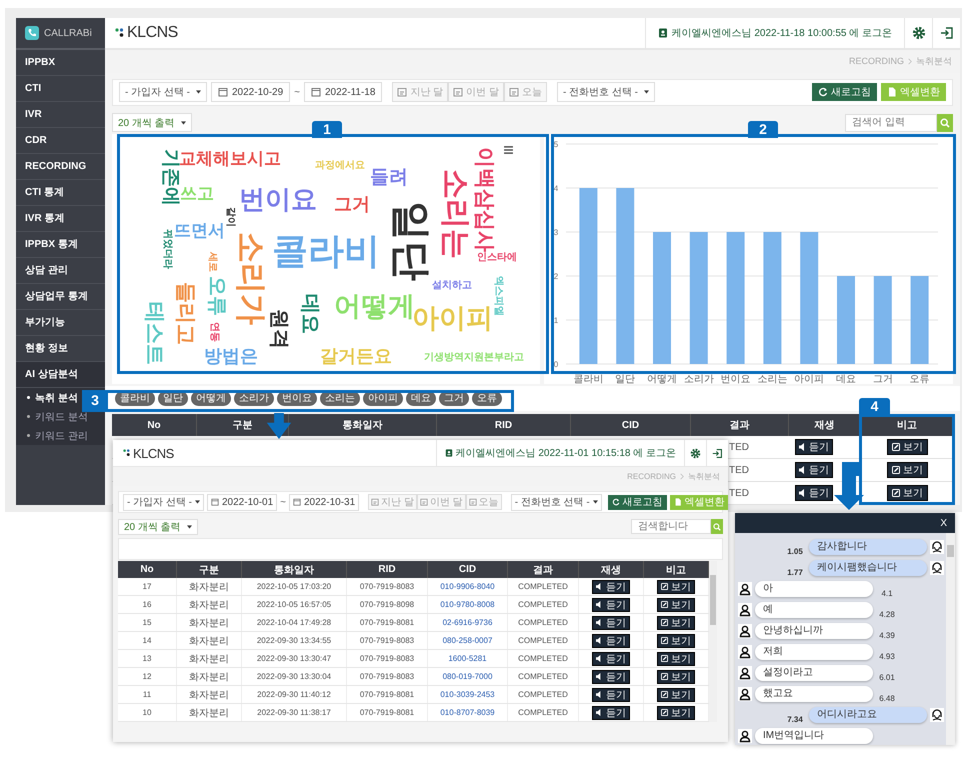 The width and height of the screenshot is (970, 762). What do you see at coordinates (556, 277) in the screenshot?
I see `axis-tick-label: 2` at bounding box center [556, 277].